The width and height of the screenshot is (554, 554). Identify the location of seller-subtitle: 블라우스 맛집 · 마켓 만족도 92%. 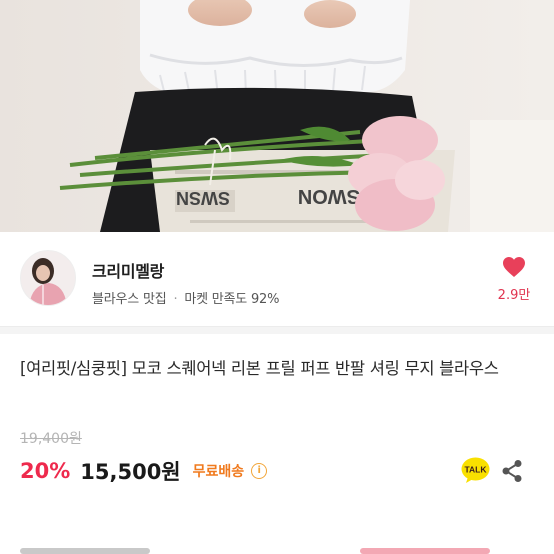
(185, 297).